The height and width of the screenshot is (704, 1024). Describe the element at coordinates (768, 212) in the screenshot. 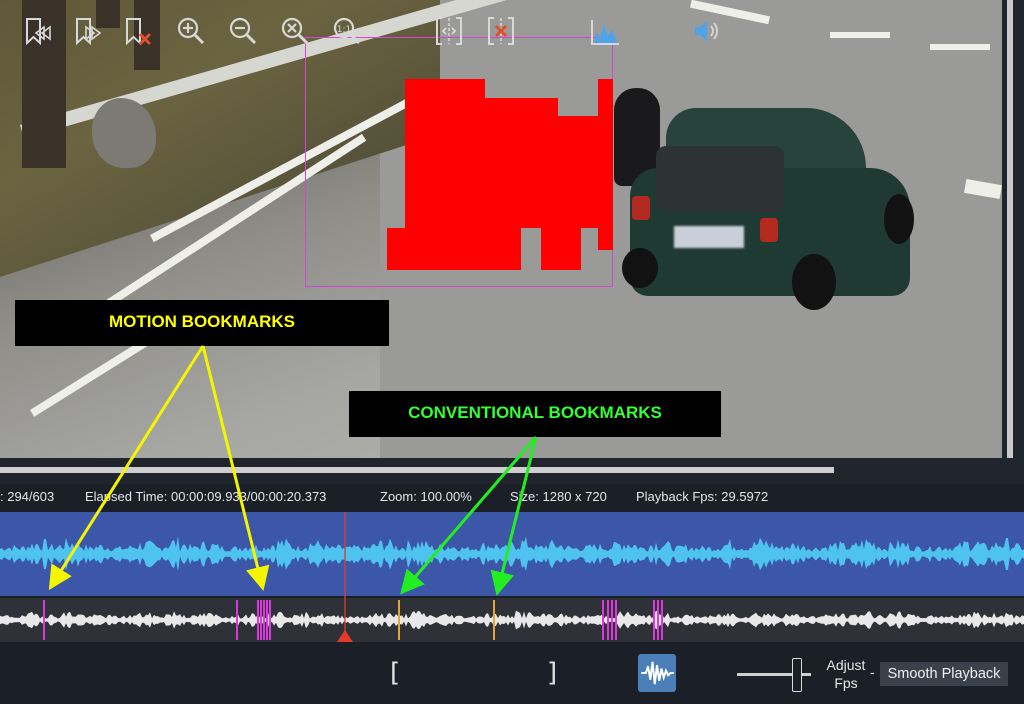

I see `car` at that location.